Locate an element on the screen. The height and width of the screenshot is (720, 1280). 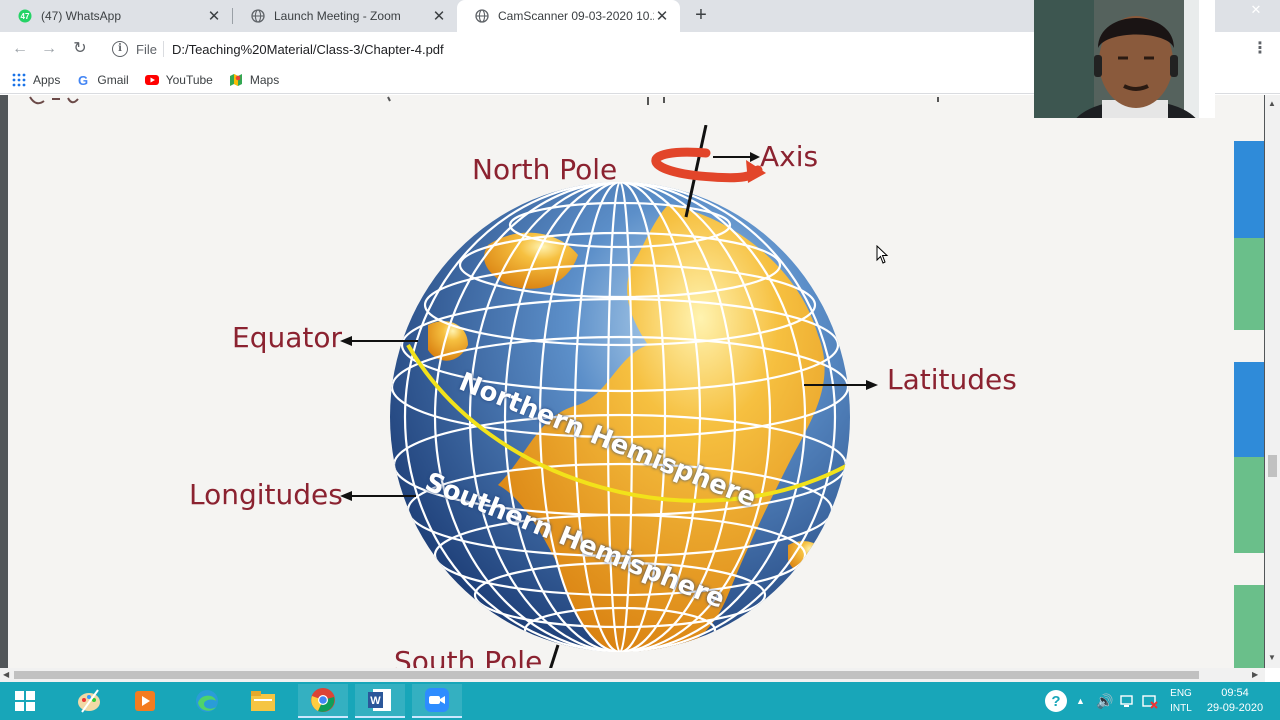
clock-time: 09:54 is located at coordinates (1235, 693).